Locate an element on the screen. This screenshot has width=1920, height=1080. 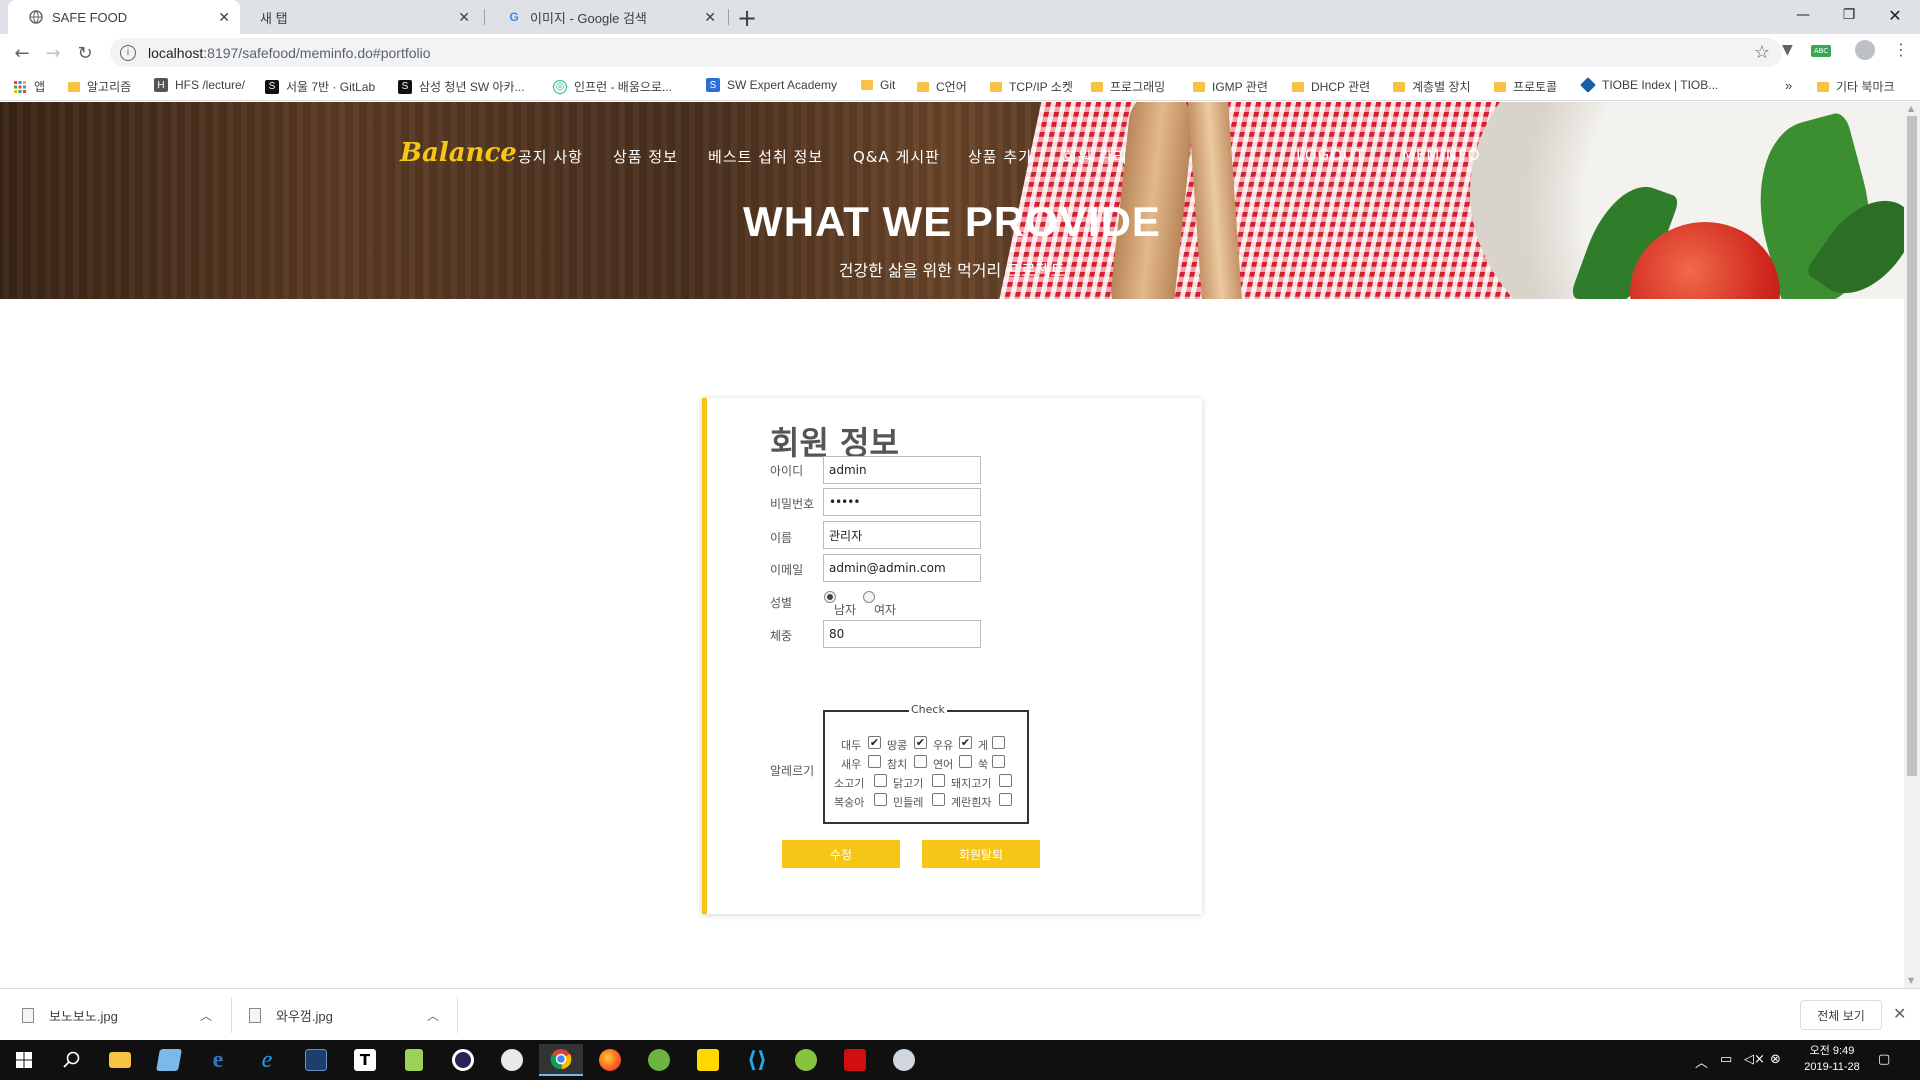
nav-notice: 공지 사항 is located at coordinates (550, 156).